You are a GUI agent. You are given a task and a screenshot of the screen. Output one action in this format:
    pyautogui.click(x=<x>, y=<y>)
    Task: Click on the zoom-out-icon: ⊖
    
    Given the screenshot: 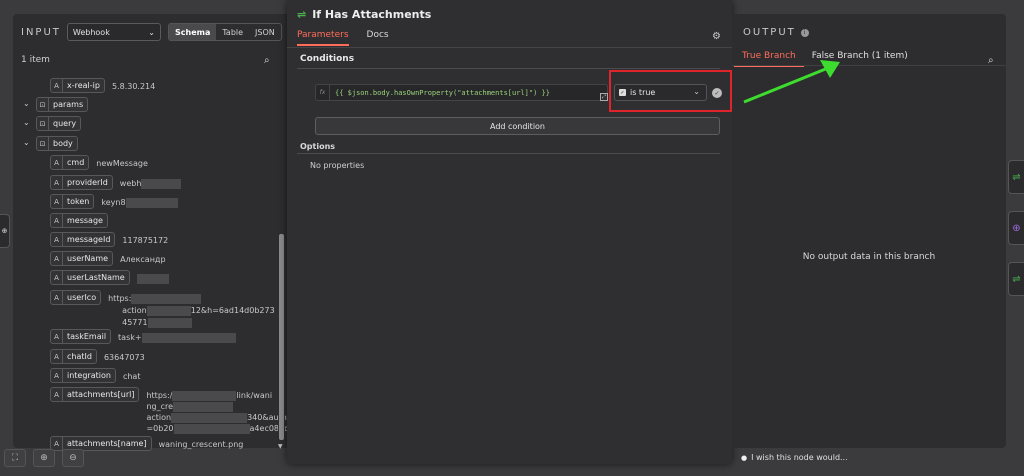 What is the action you would take?
    pyautogui.click(x=73, y=458)
    